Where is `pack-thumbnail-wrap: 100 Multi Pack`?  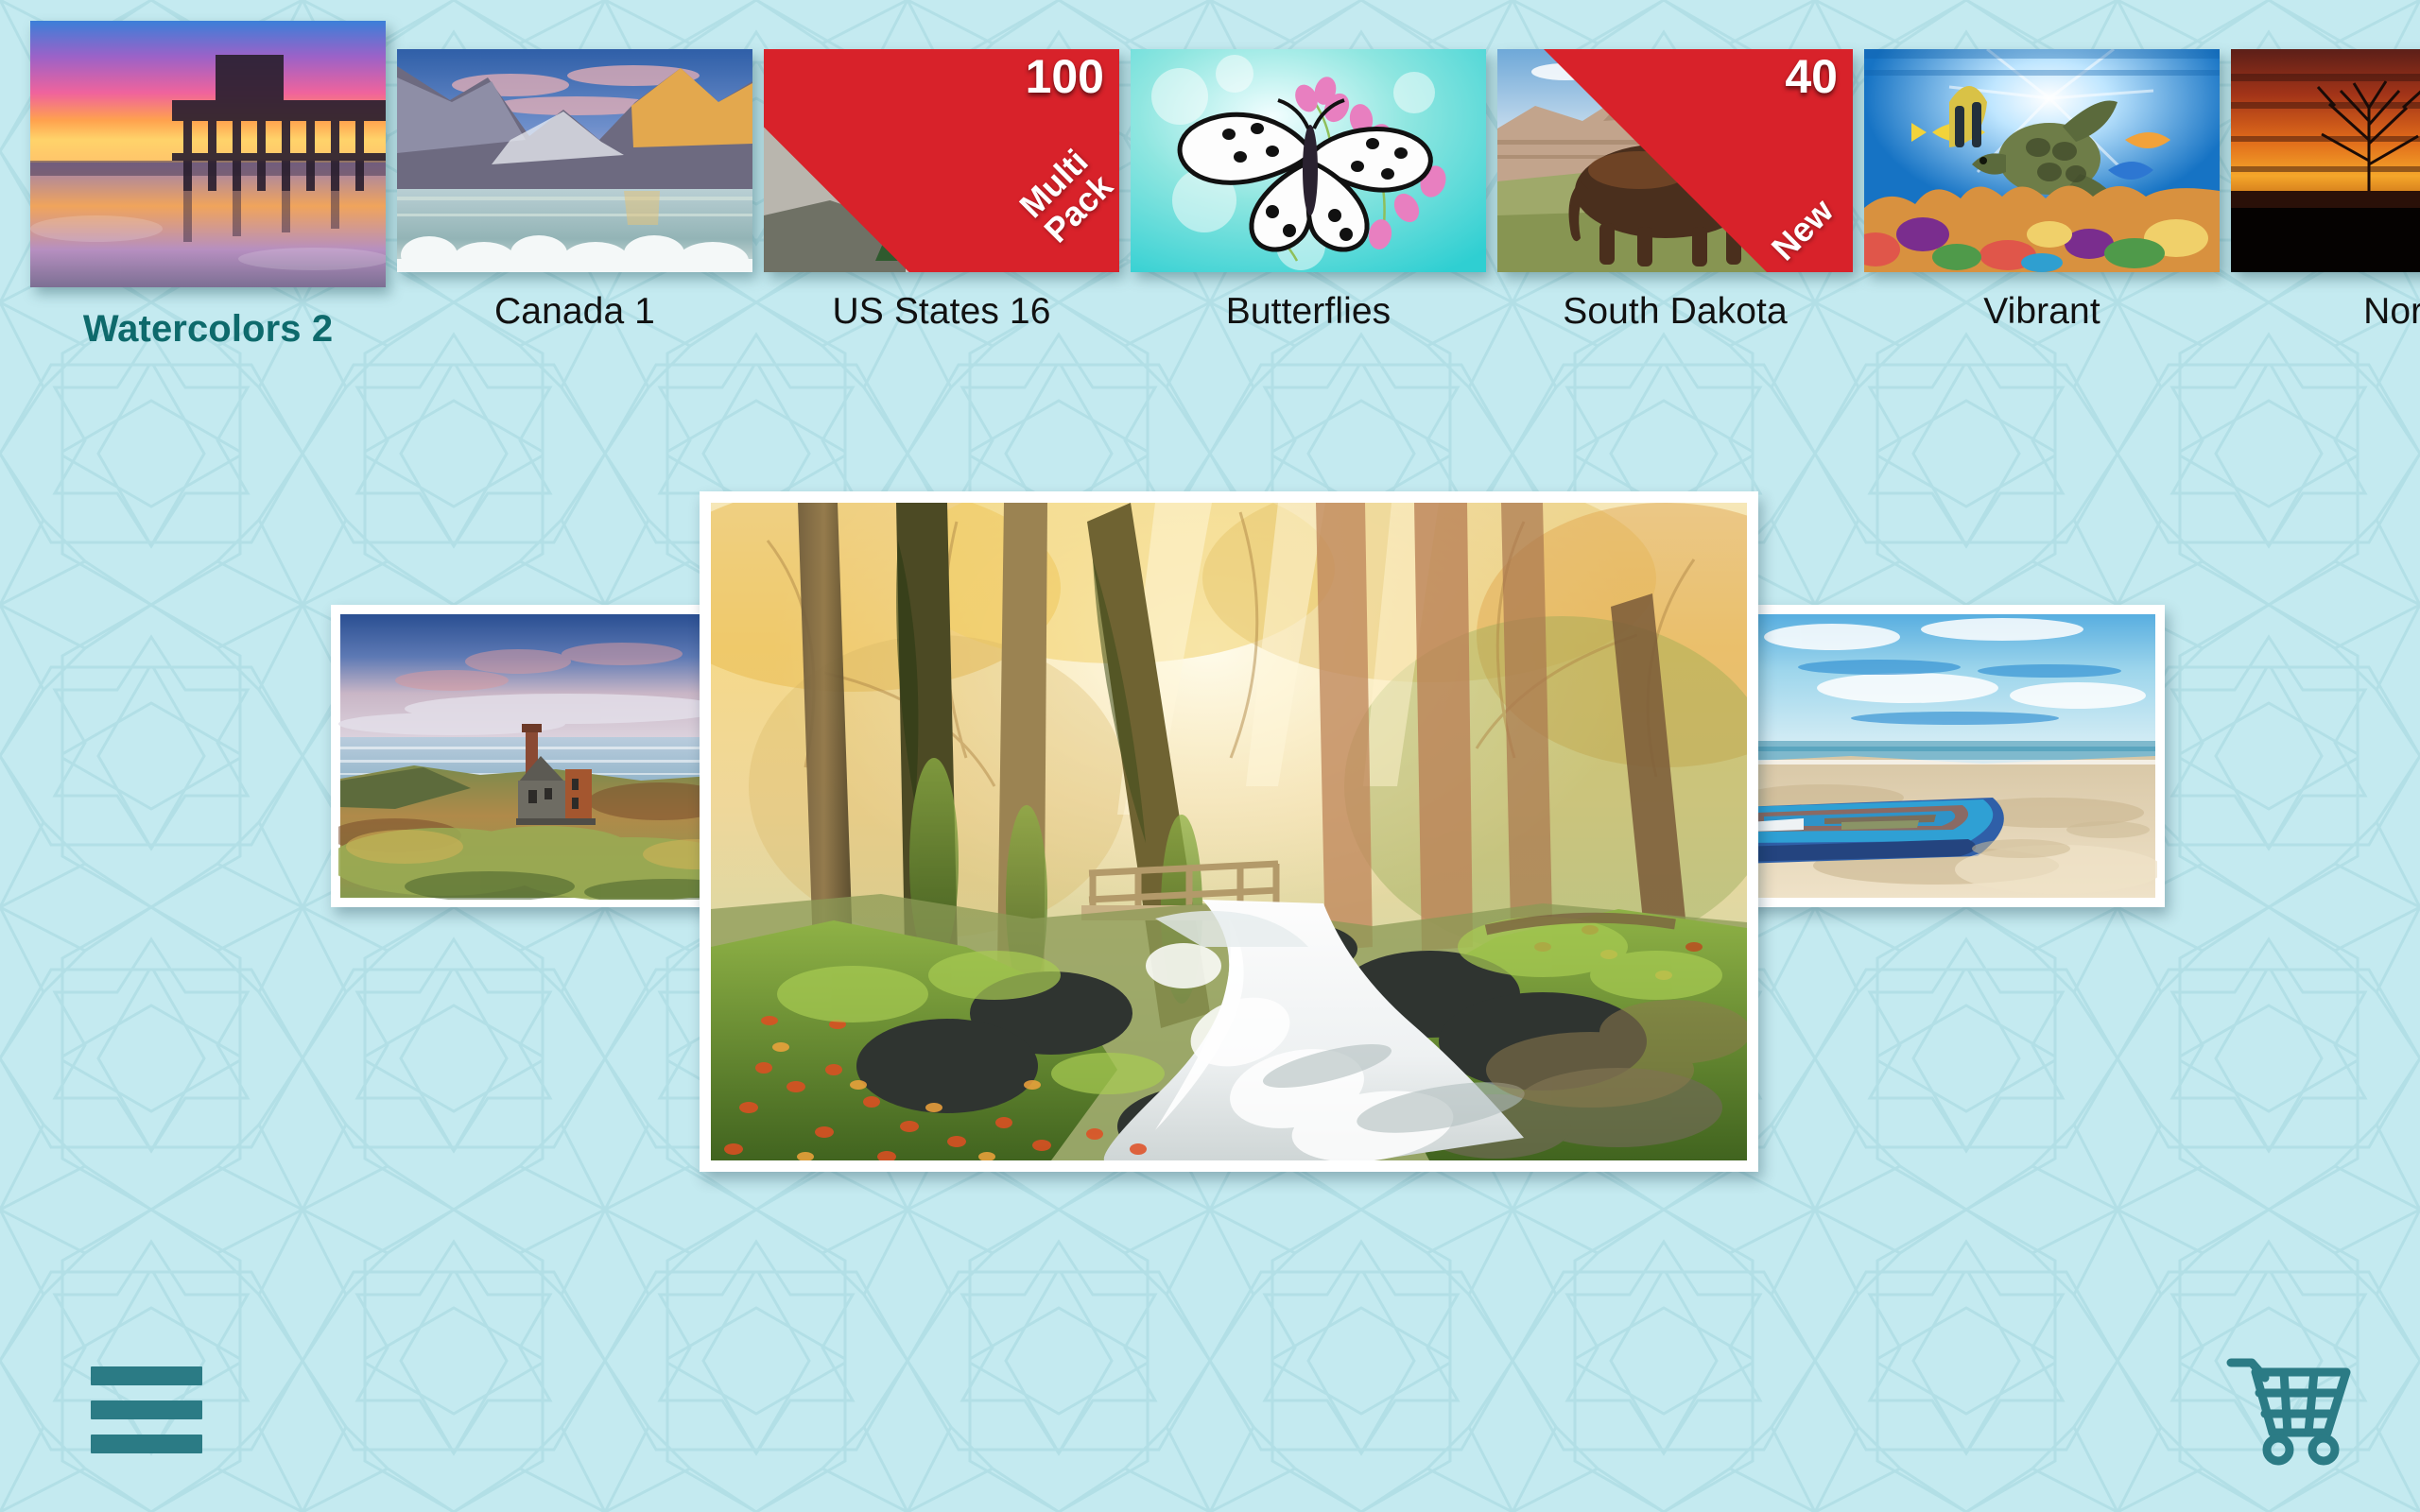 pack-thumbnail-wrap: 100 Multi Pack is located at coordinates (942, 160).